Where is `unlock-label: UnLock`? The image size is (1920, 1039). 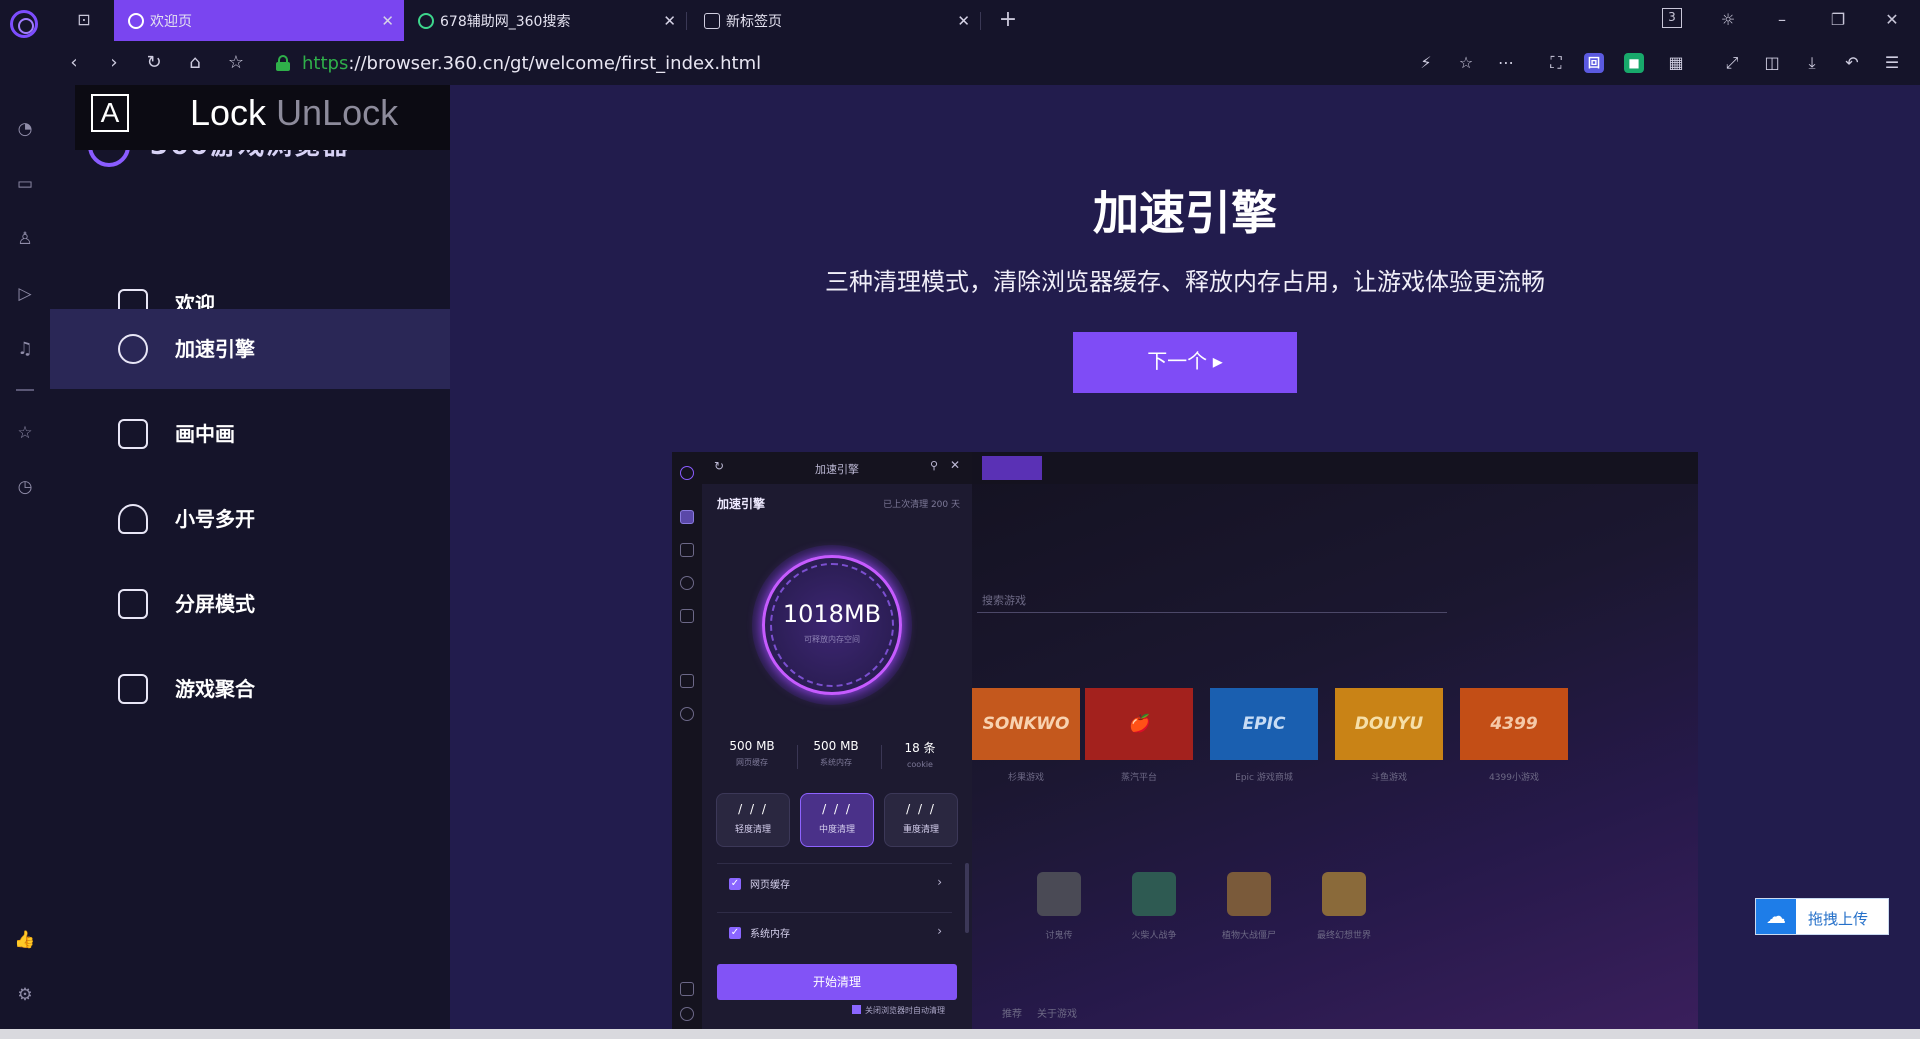 unlock-label: UnLock is located at coordinates (337, 112).